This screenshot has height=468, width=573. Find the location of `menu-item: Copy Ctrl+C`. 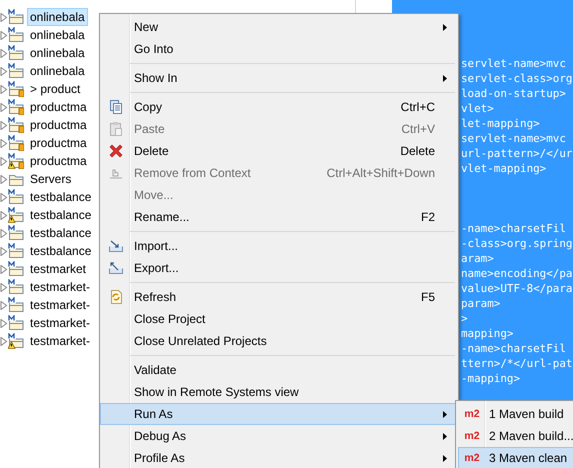

menu-item: Copy Ctrl+C is located at coordinates (278, 107).